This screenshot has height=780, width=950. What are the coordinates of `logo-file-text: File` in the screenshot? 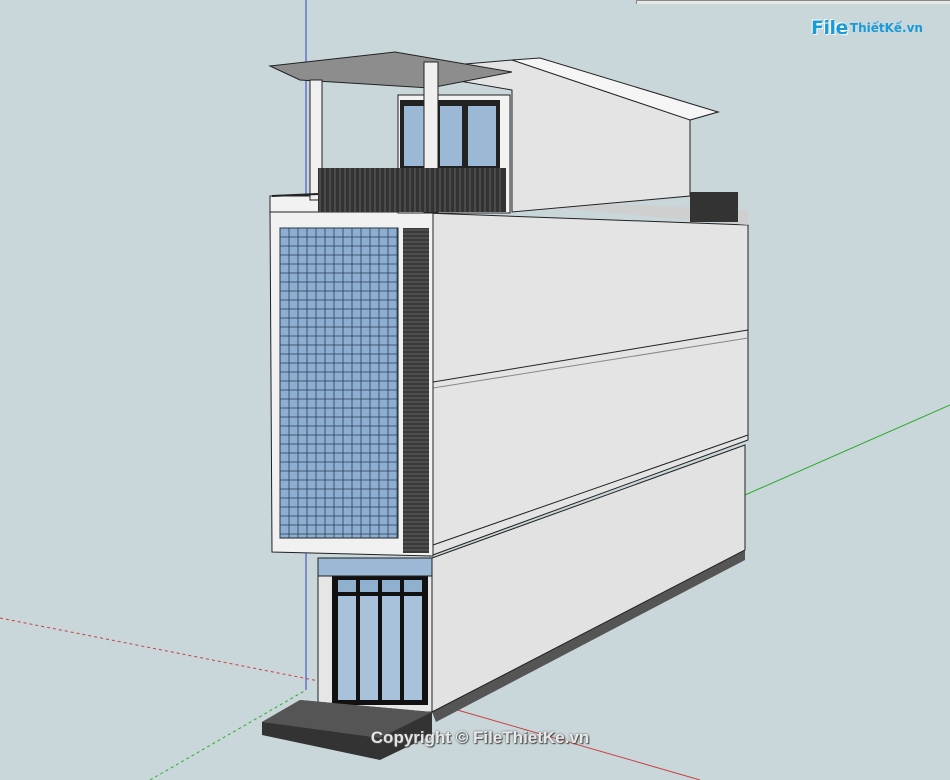 It's located at (829, 28).